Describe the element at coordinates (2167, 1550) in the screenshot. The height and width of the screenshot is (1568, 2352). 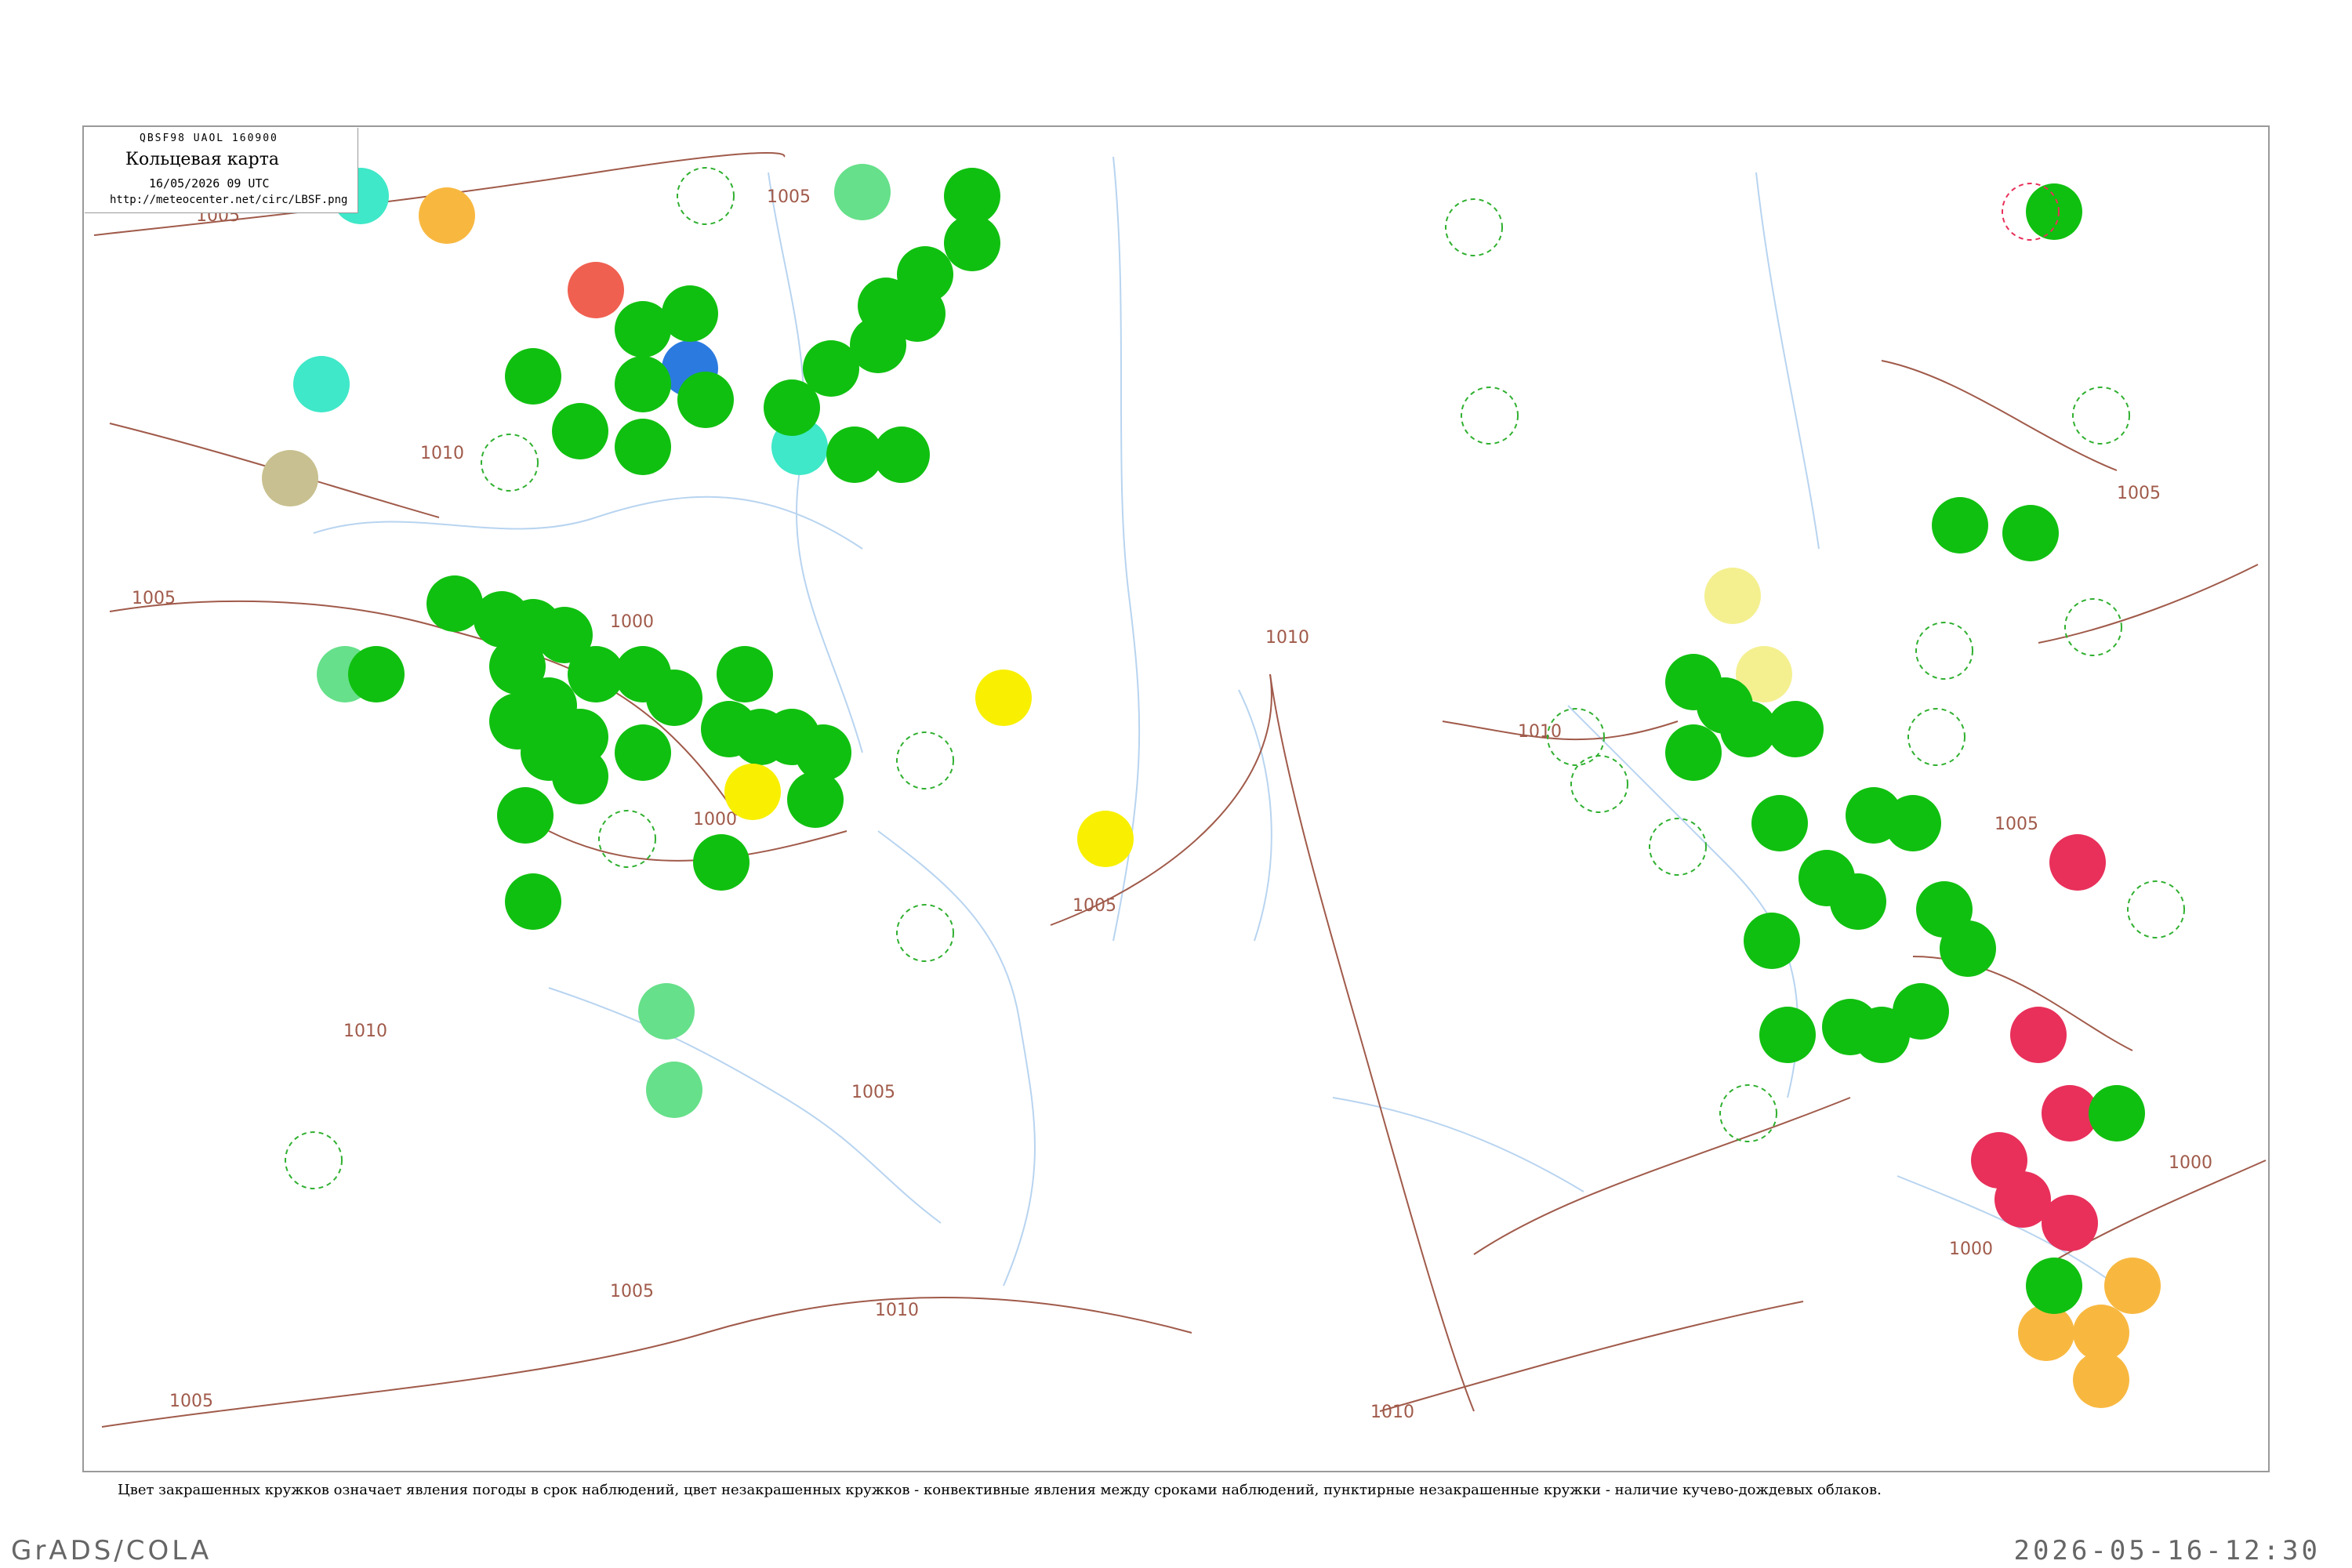
I see `footer-timestamp: 2026-05-16-12:30` at that location.